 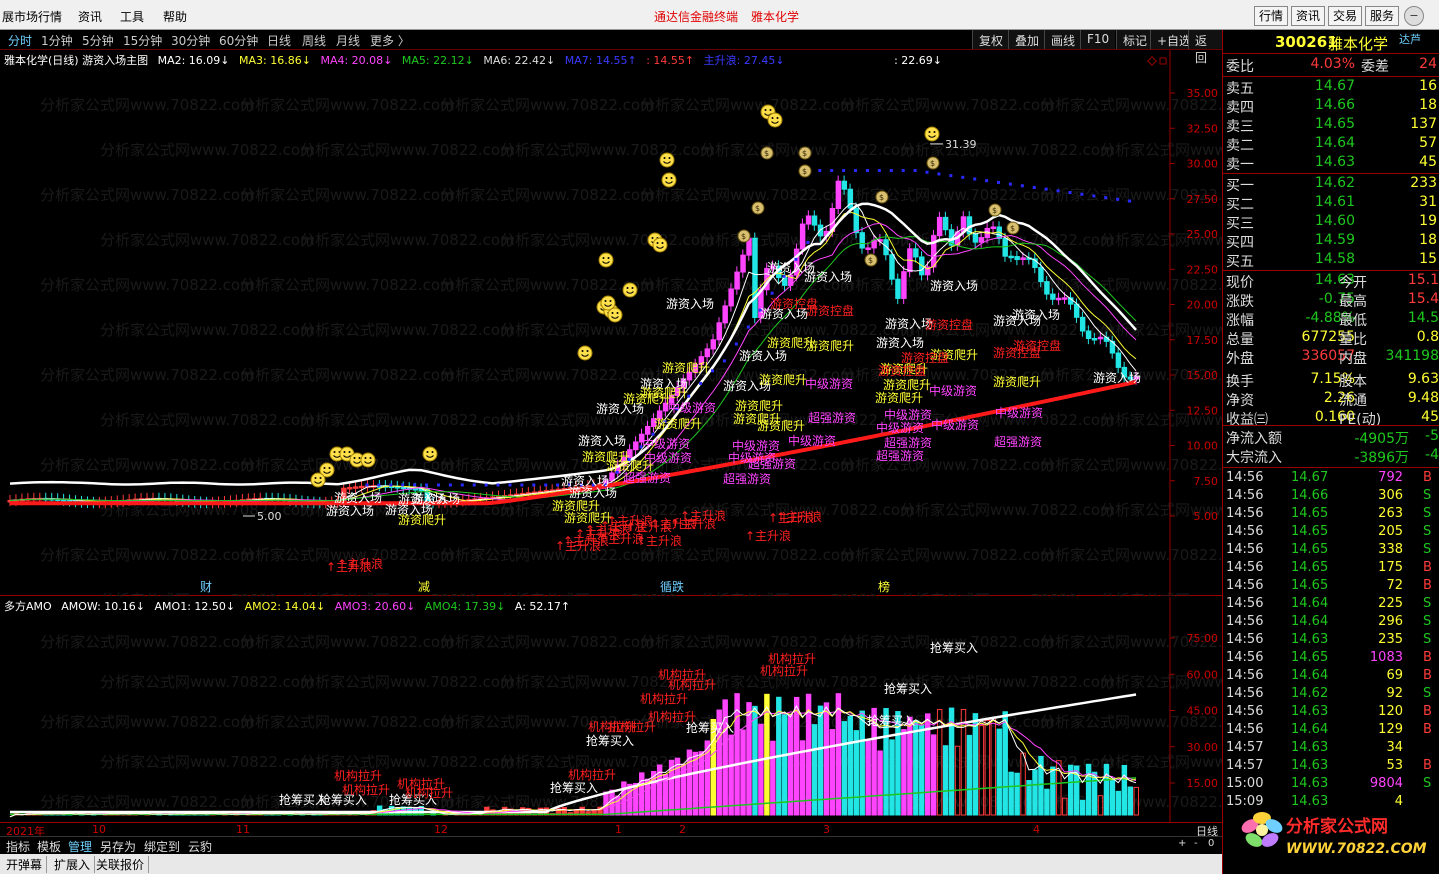 What do you see at coordinates (20, 40) in the screenshot?
I see `tab-intraday: 分时` at bounding box center [20, 40].